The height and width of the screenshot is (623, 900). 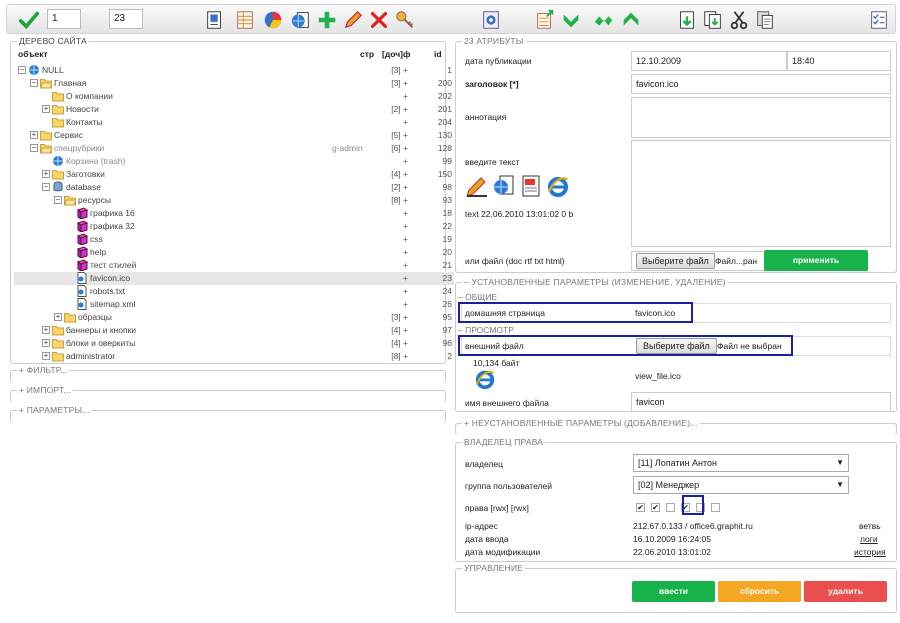 What do you see at coordinates (545, 20) in the screenshot?
I see `export-icon` at bounding box center [545, 20].